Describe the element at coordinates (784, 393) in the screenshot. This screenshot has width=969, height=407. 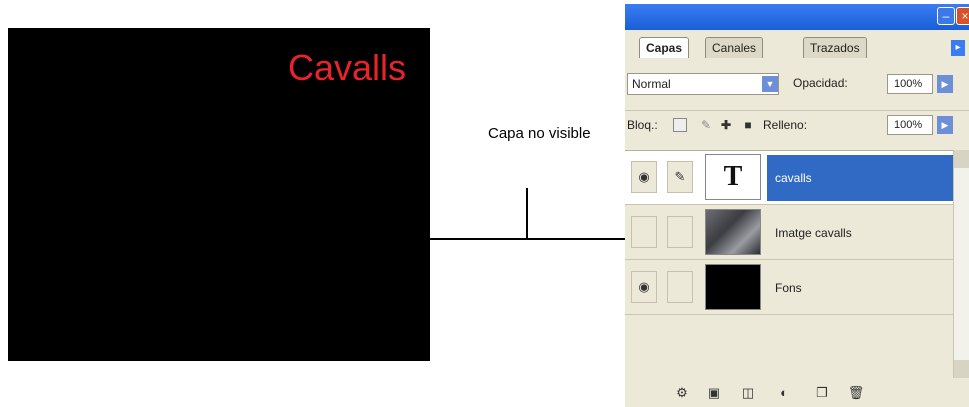
I see `adjustment-layer-icon: ◐` at that location.